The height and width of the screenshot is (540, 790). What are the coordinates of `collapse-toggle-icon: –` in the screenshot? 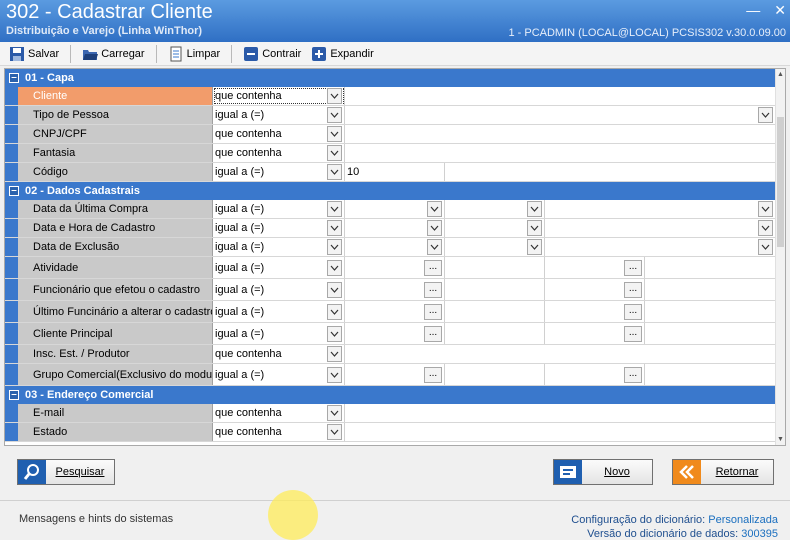 It's located at (14, 78).